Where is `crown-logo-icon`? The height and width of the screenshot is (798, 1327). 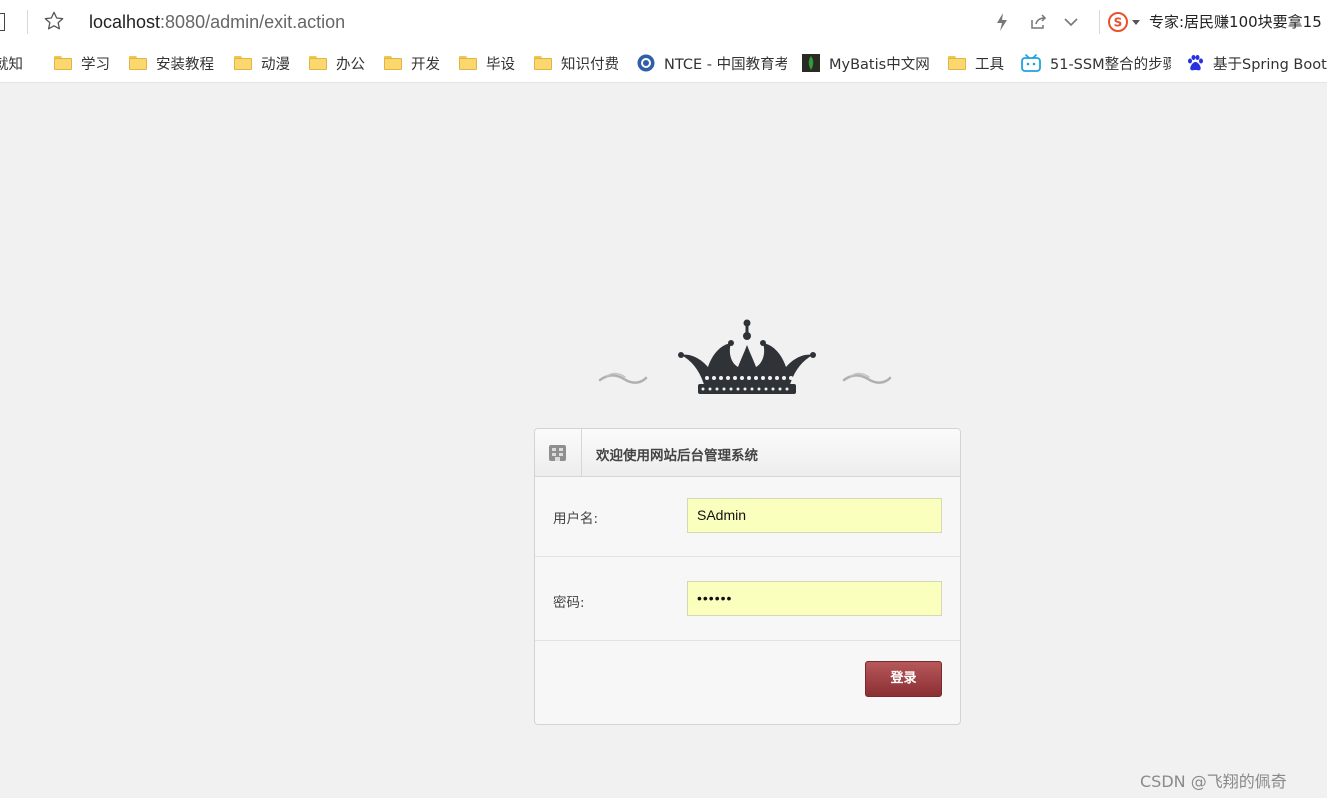
crown-logo-icon is located at coordinates (745, 356).